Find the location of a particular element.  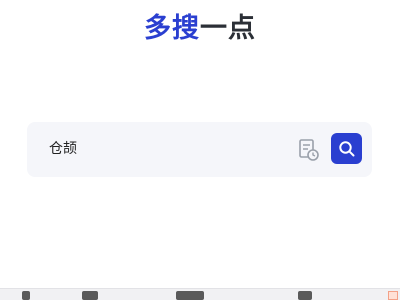

history-doc-icon is located at coordinates (309, 150).